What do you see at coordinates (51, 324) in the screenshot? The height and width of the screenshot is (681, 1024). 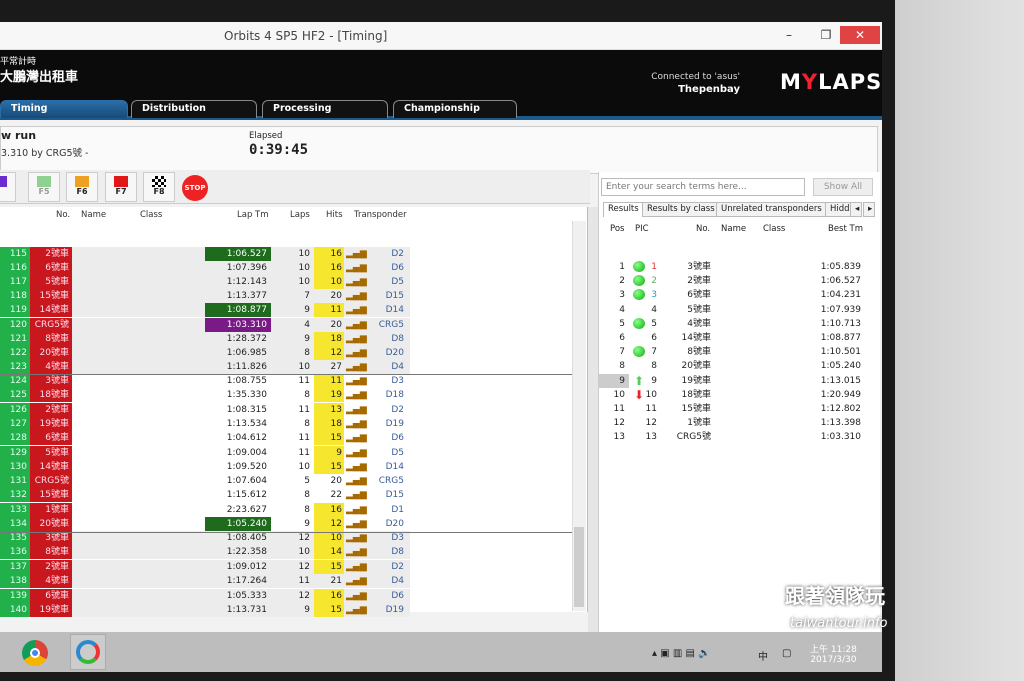 I see `car-number: CRG5號` at bounding box center [51, 324].